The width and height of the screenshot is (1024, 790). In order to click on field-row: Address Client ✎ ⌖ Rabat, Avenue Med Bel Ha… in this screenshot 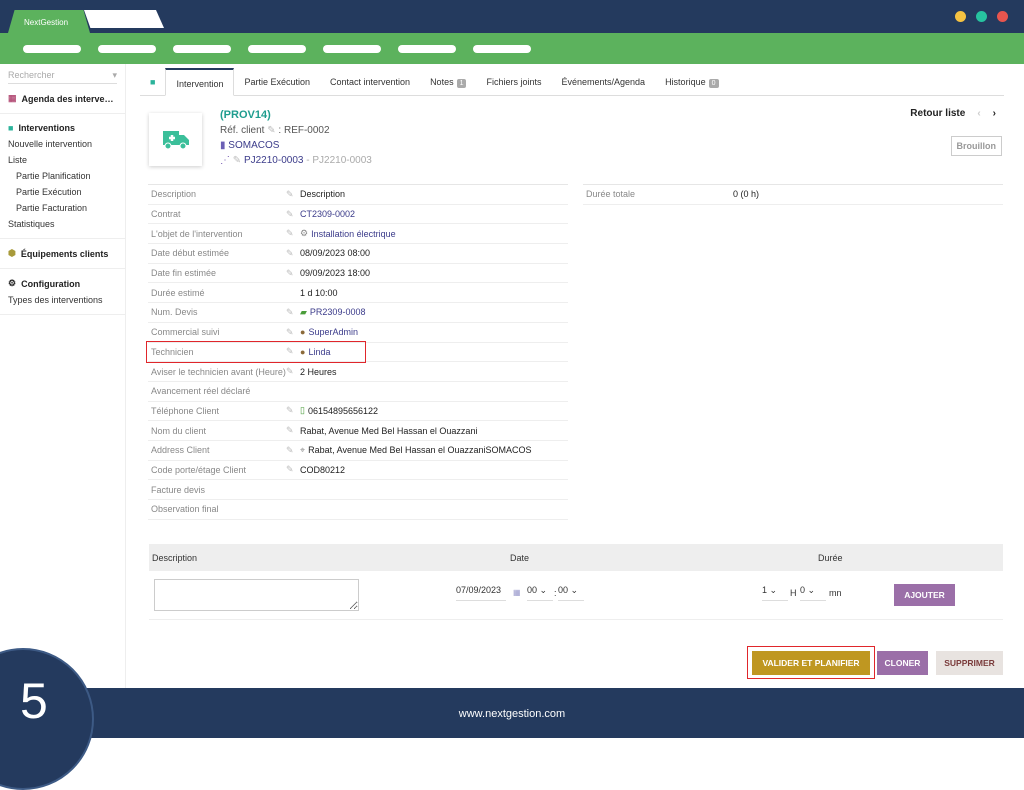, I will do `click(358, 451)`.